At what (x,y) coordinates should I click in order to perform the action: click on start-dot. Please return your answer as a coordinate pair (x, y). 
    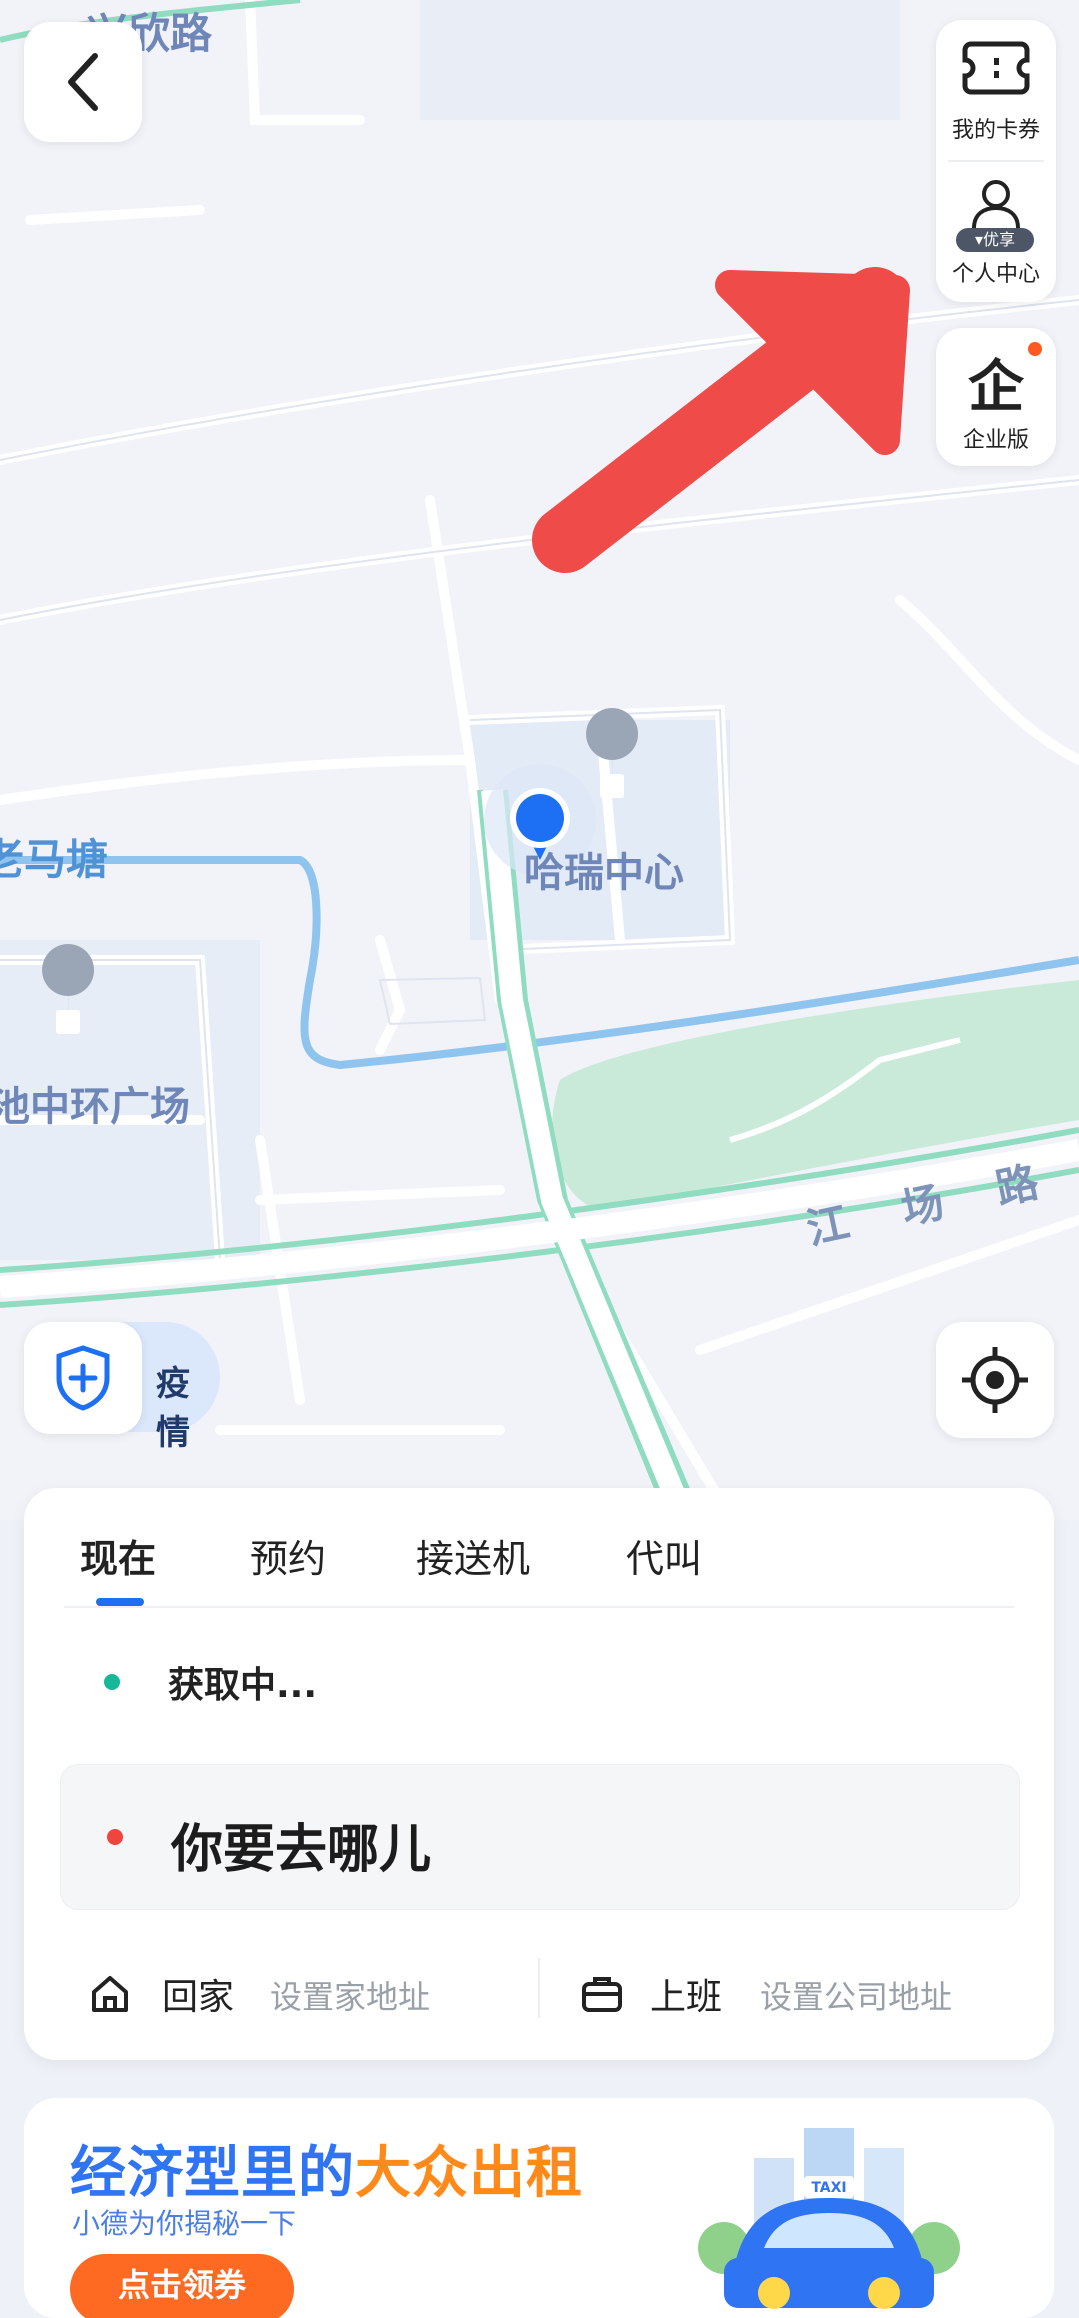
    Looking at the image, I should click on (112, 1682).